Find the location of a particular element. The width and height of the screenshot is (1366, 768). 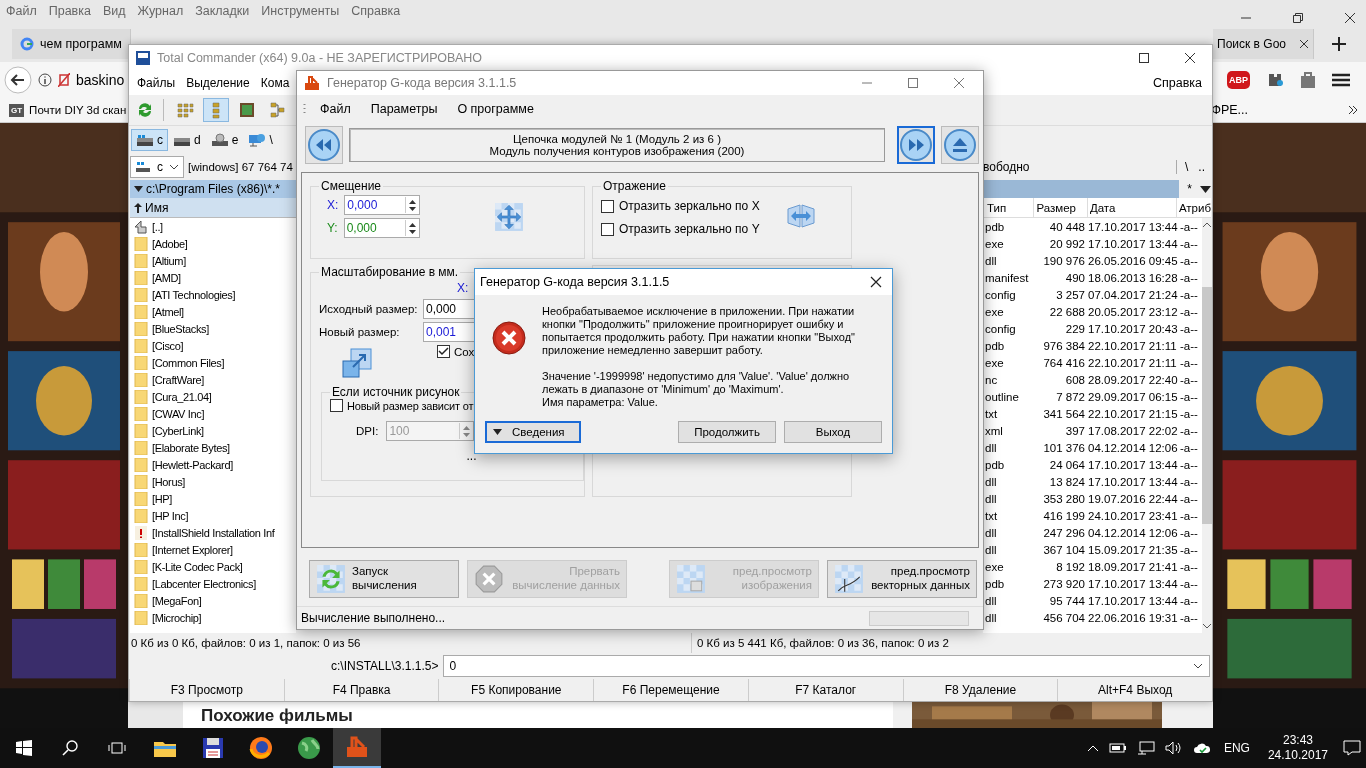

action-button: Запуск вычисления is located at coordinates (384, 579).